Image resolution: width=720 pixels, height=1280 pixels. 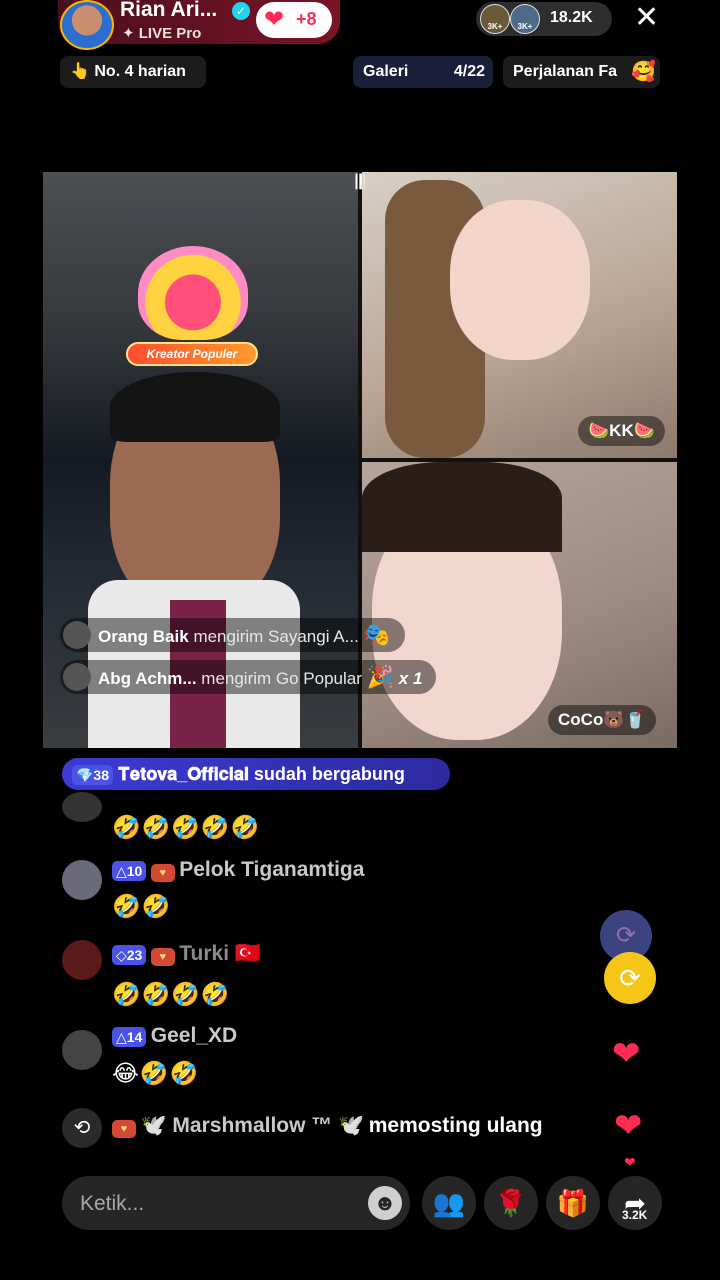 I want to click on gift-notification: Orang Baik mengirim Sayangi A... 🎭, so click(x=232, y=635).